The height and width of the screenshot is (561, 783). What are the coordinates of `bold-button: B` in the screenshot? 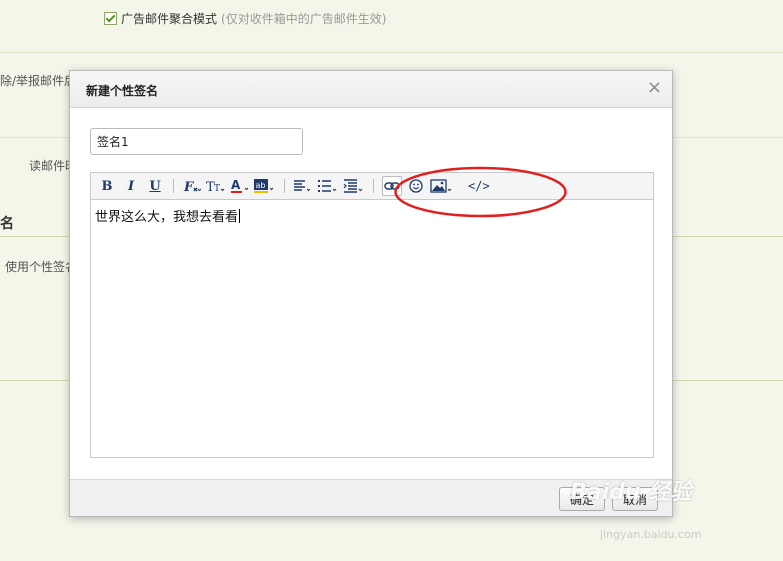 It's located at (107, 186).